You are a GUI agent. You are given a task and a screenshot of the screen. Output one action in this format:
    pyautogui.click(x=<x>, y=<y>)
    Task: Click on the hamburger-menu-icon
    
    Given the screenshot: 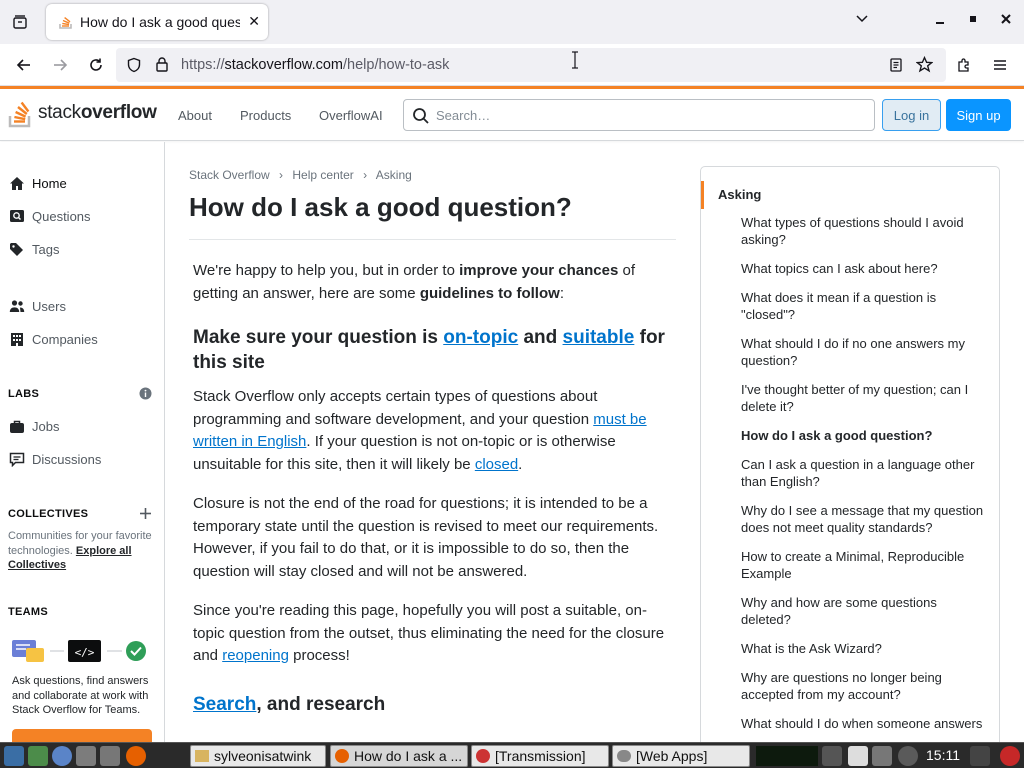 What is the action you would take?
    pyautogui.click(x=1000, y=65)
    